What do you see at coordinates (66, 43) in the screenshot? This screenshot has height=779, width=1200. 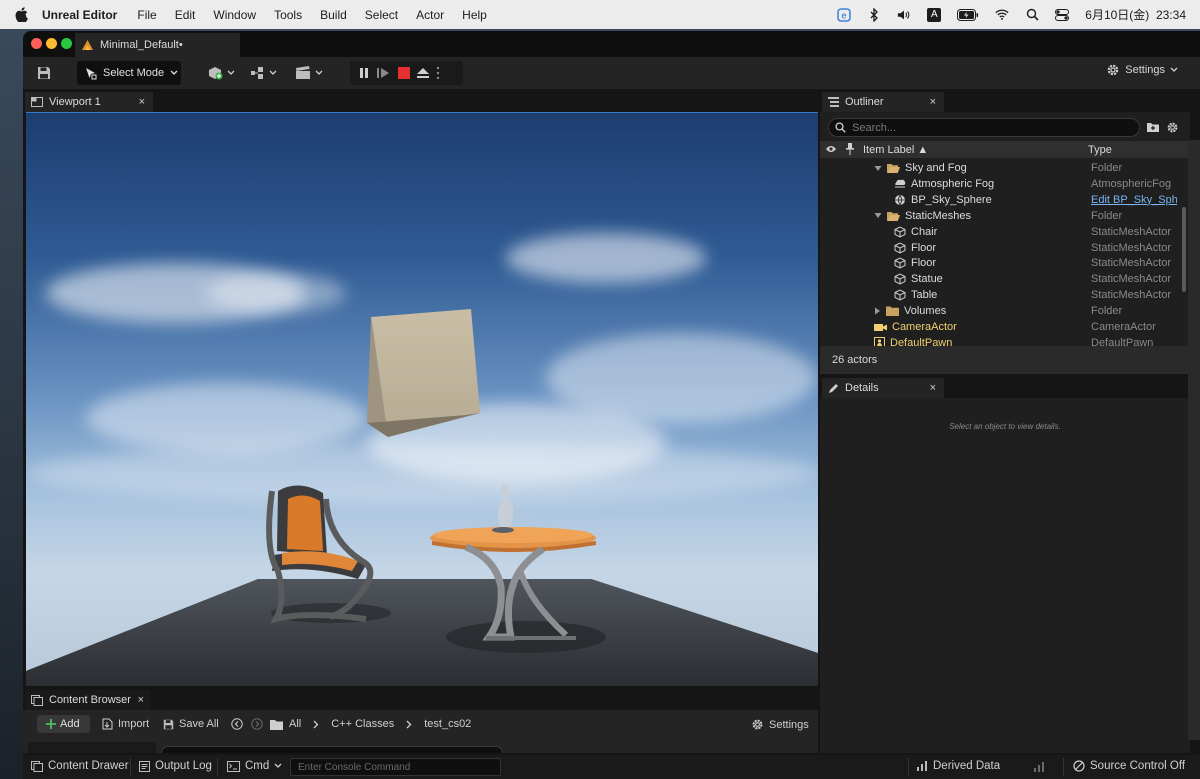 I see `zoom-window-button` at bounding box center [66, 43].